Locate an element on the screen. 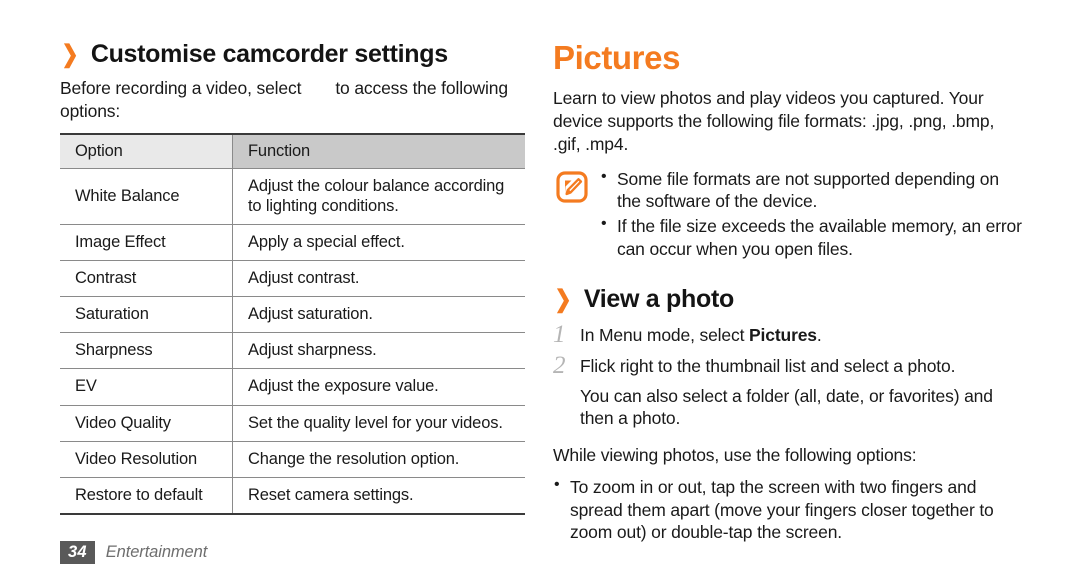  page-title: Pictures is located at coordinates (617, 57).